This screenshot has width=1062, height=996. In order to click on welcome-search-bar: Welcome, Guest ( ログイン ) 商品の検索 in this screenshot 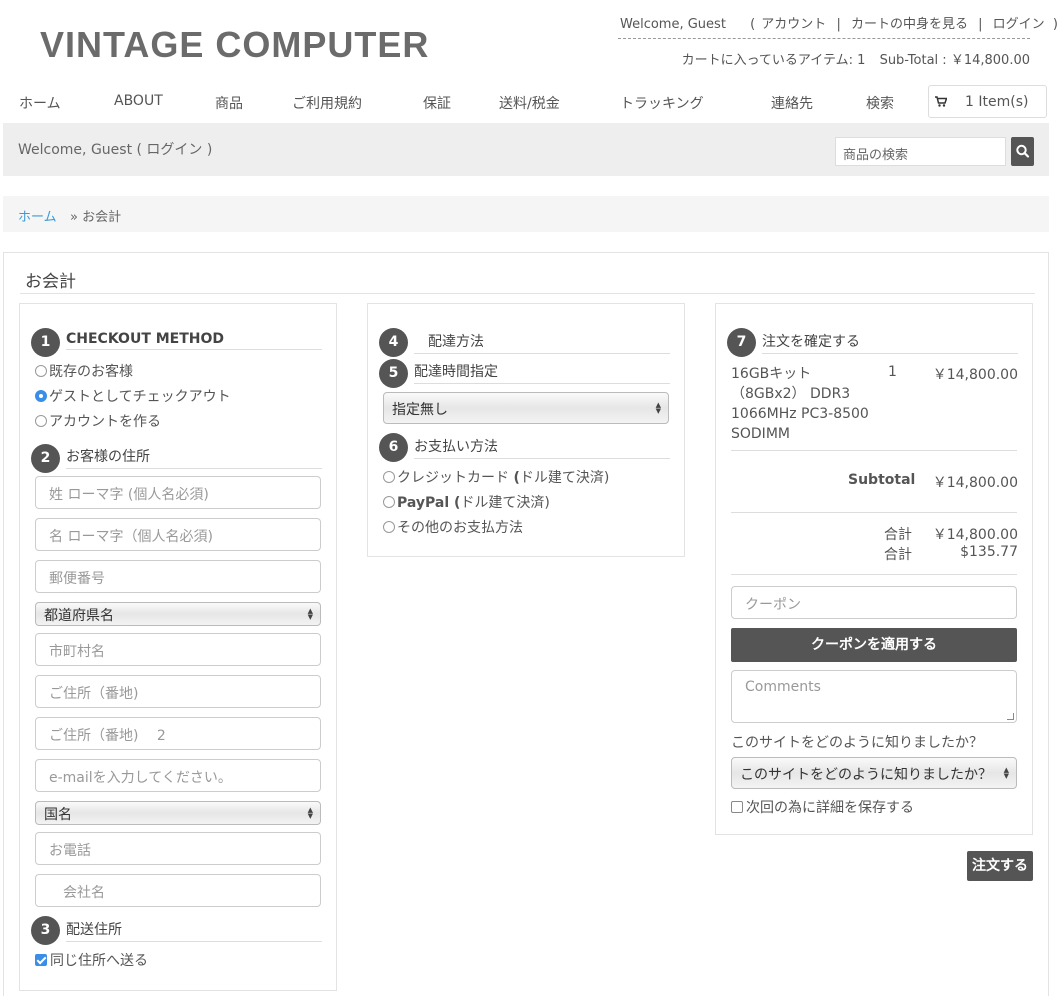, I will do `click(526, 149)`.